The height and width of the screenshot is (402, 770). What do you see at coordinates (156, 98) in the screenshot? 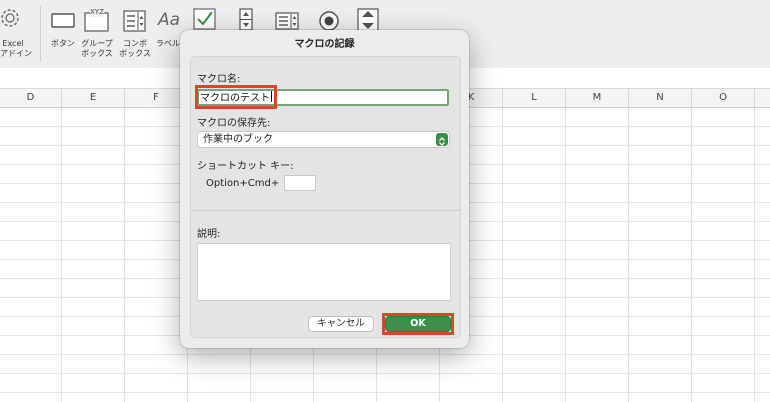
I see `column-header-F: F` at bounding box center [156, 98].